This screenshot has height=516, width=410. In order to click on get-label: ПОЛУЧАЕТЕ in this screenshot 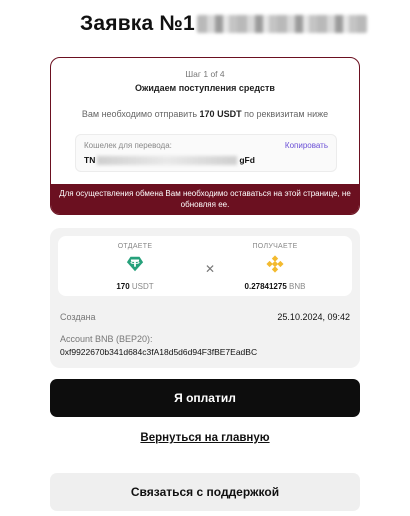, I will do `click(275, 246)`.